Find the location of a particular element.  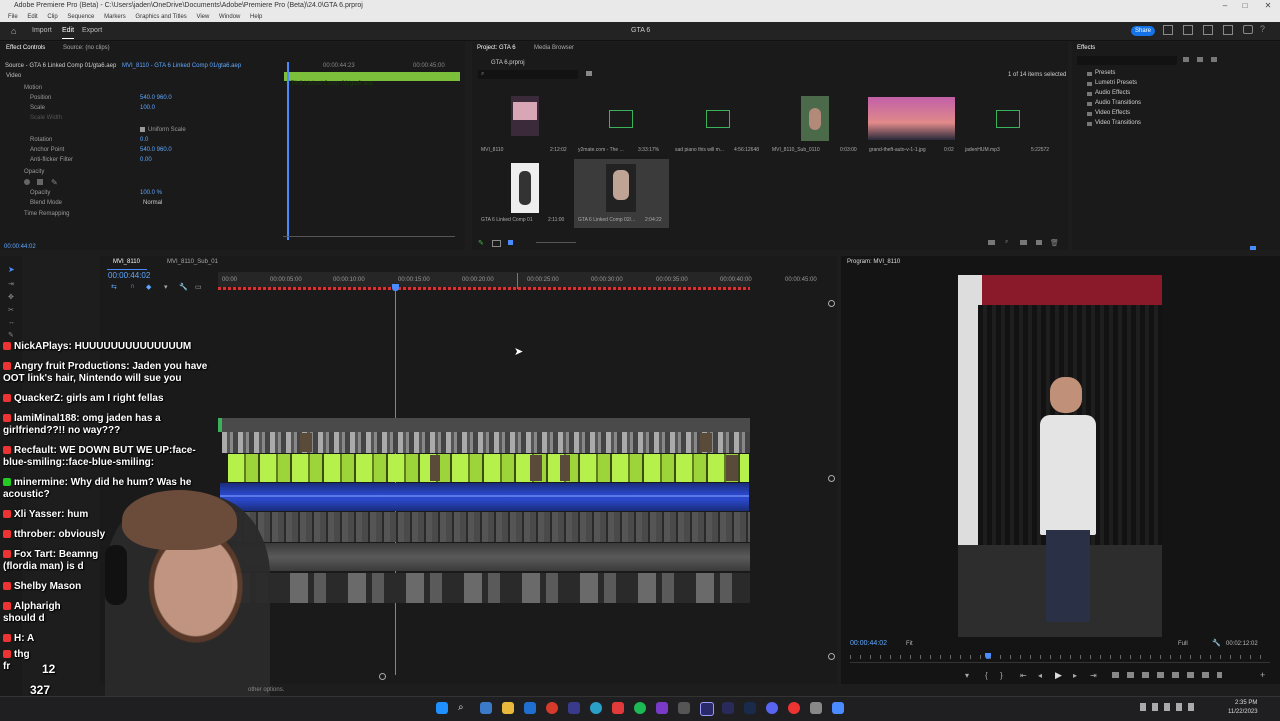

trash-icon: 🗑 is located at coordinates (1054, 243).